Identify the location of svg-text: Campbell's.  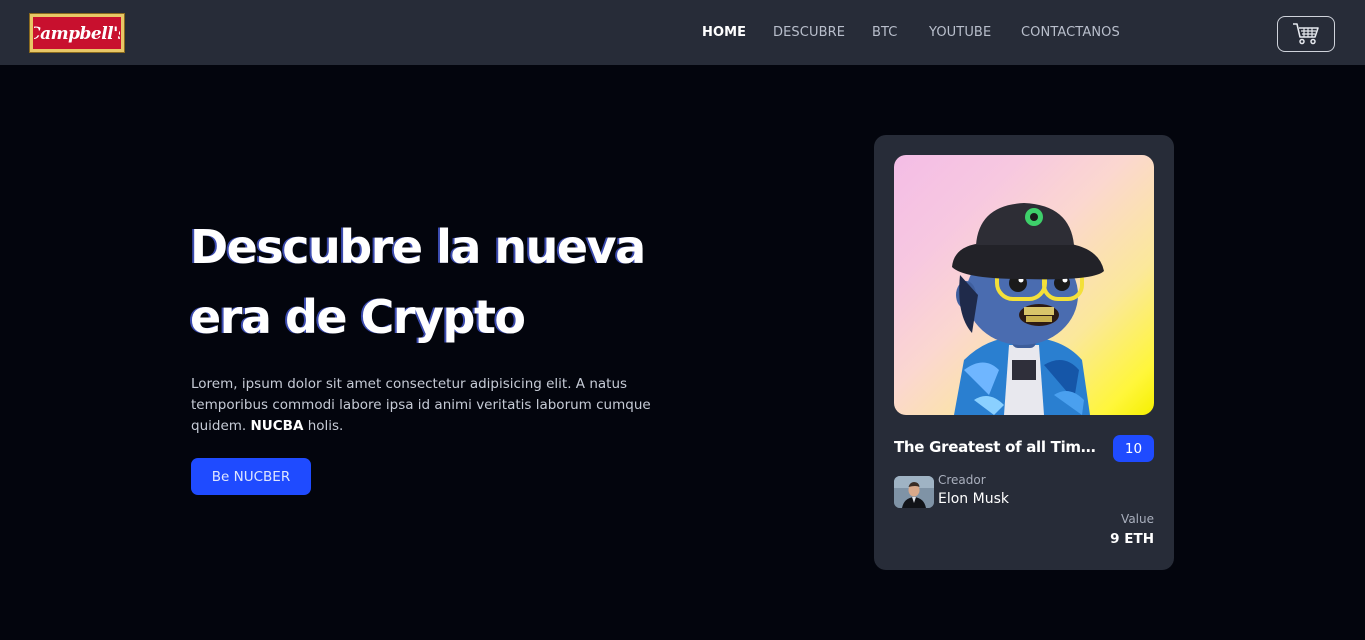
(77, 34).